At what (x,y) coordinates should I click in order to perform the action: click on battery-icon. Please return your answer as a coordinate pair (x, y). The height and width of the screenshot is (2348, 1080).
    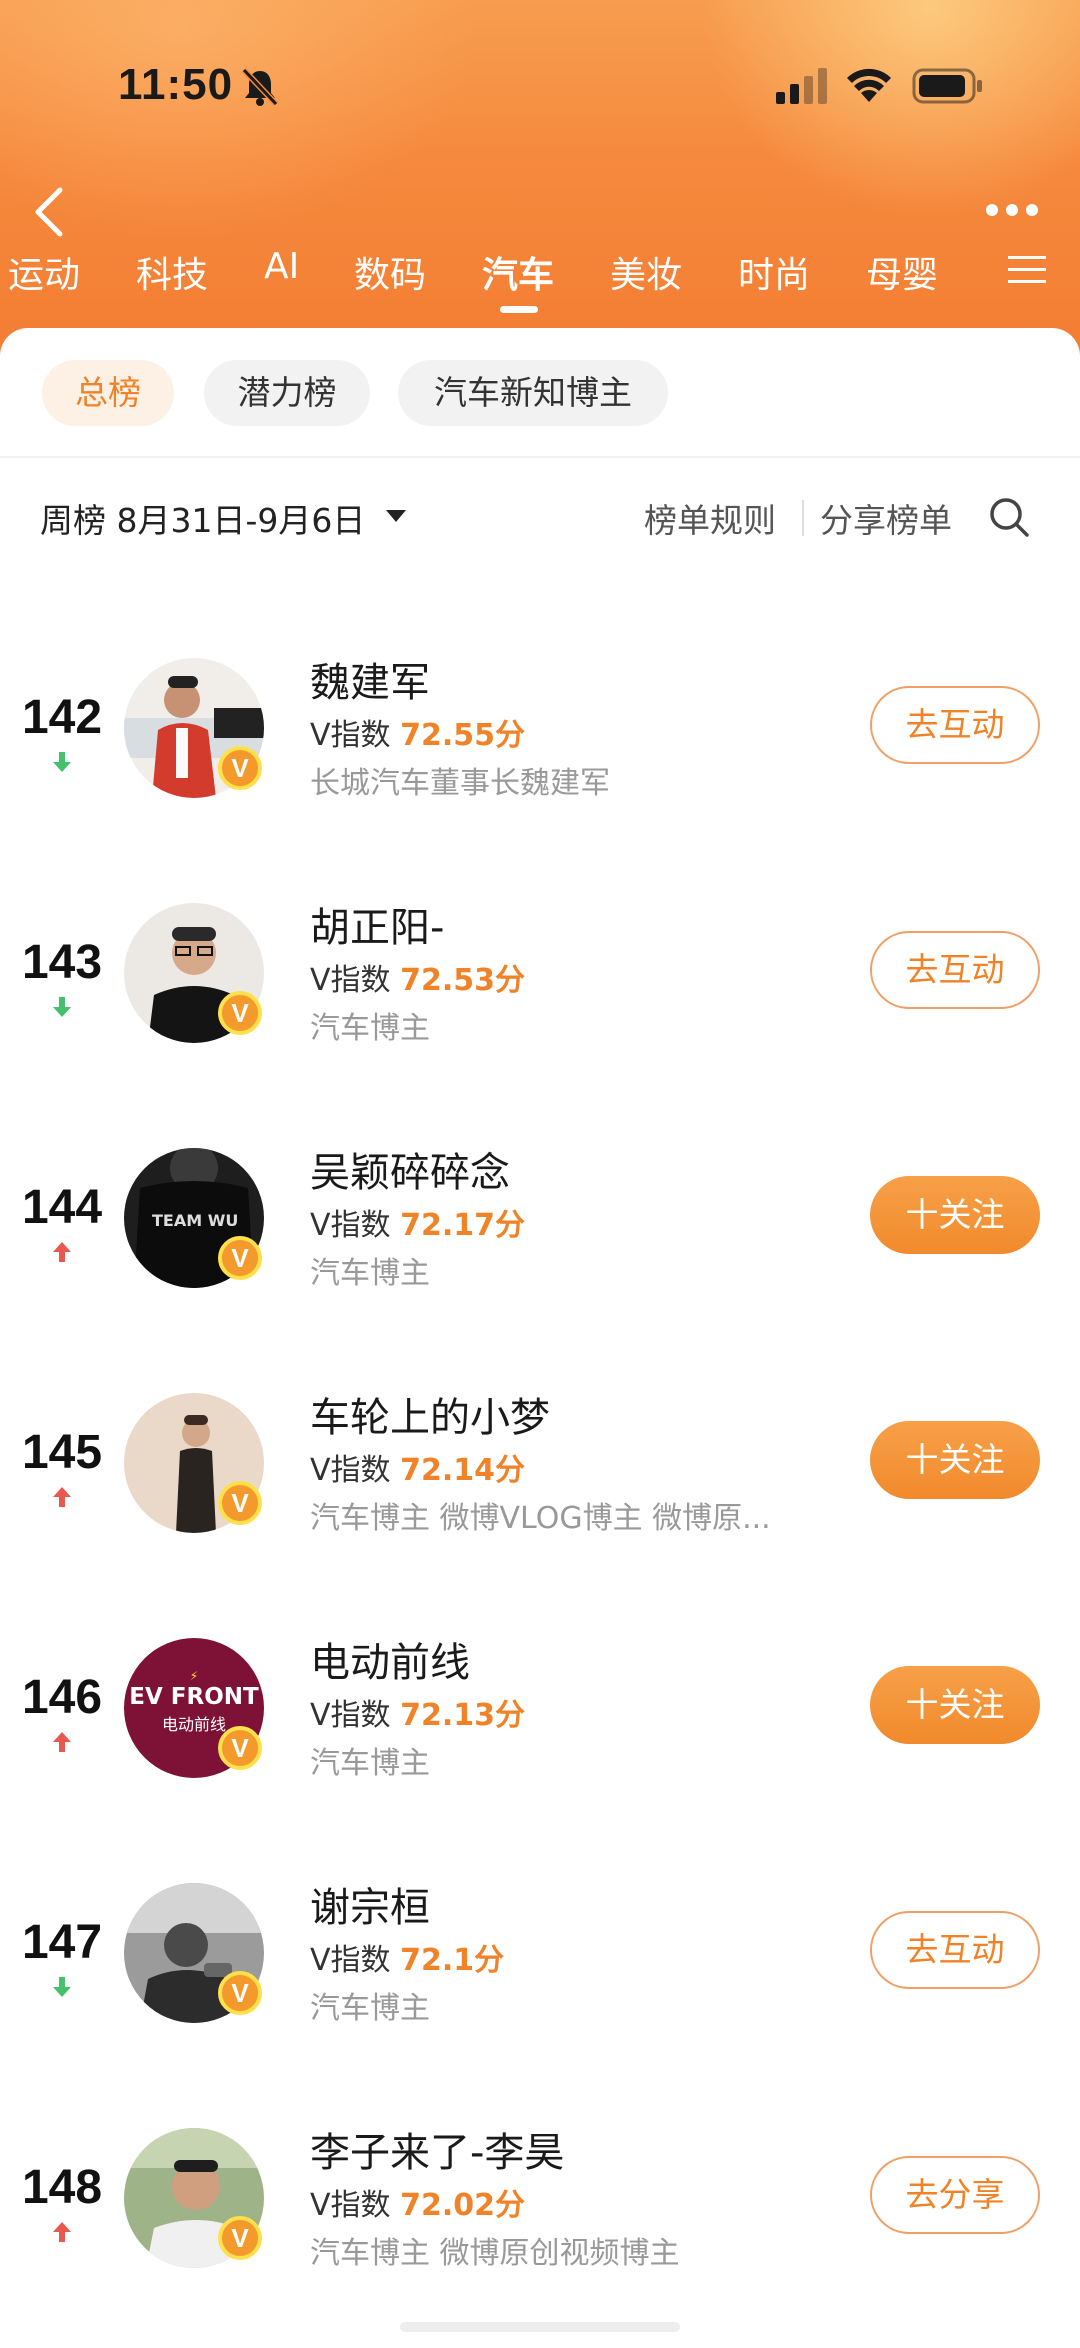
    Looking at the image, I should click on (947, 86).